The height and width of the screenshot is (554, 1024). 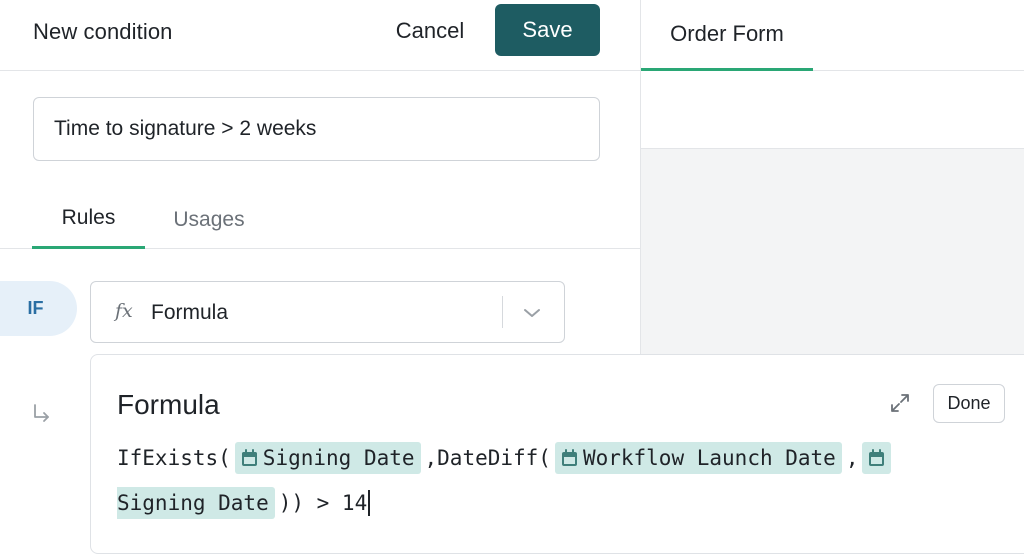 What do you see at coordinates (832, 110) in the screenshot?
I see `preview-toolbar` at bounding box center [832, 110].